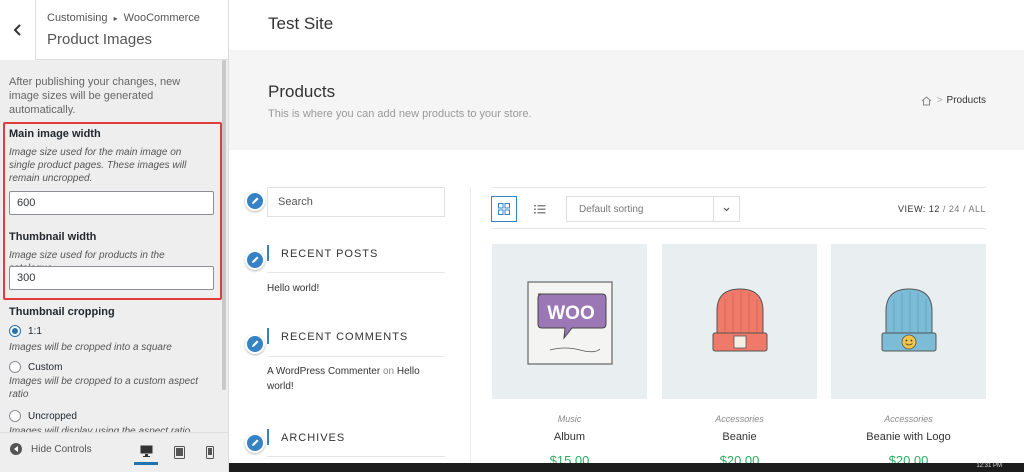  I want to click on product-name: Beanie, so click(739, 437).